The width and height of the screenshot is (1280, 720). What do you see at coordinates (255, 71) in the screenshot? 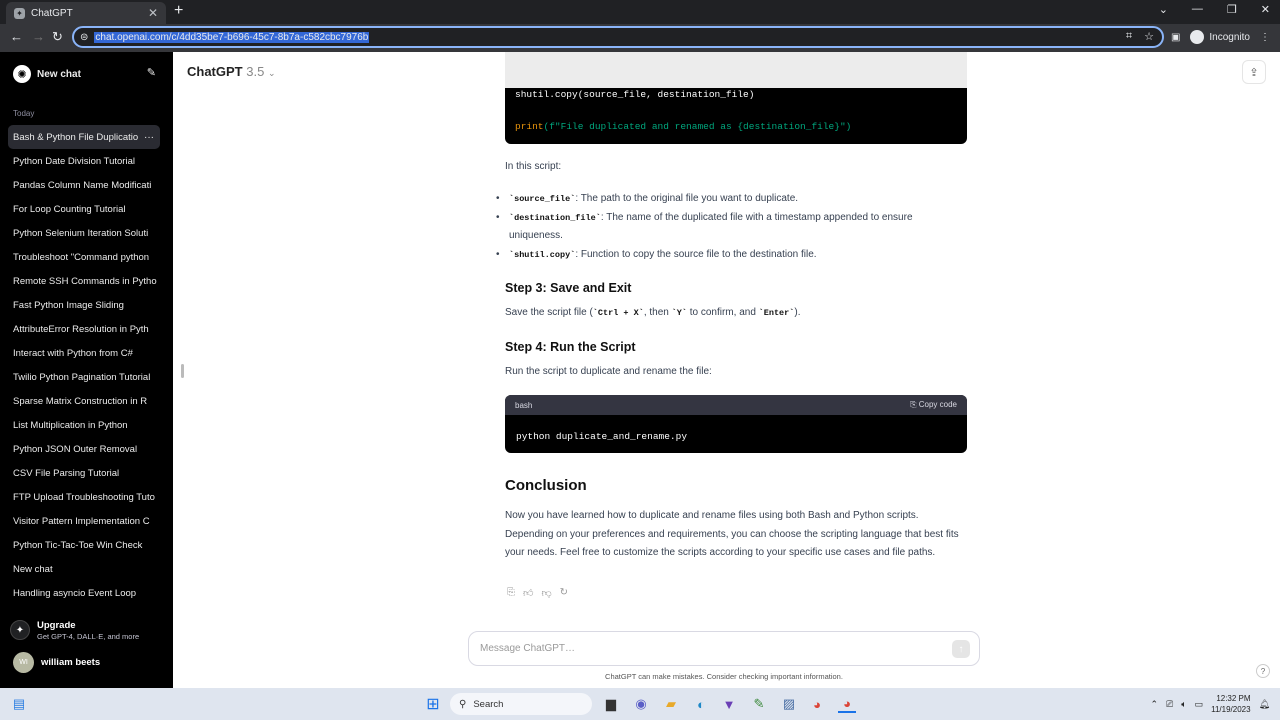
I see `model-version: 3.5` at bounding box center [255, 71].